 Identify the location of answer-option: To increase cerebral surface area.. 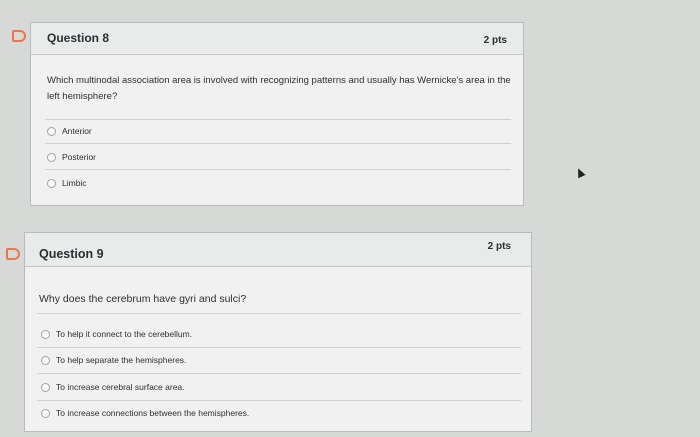
(113, 387).